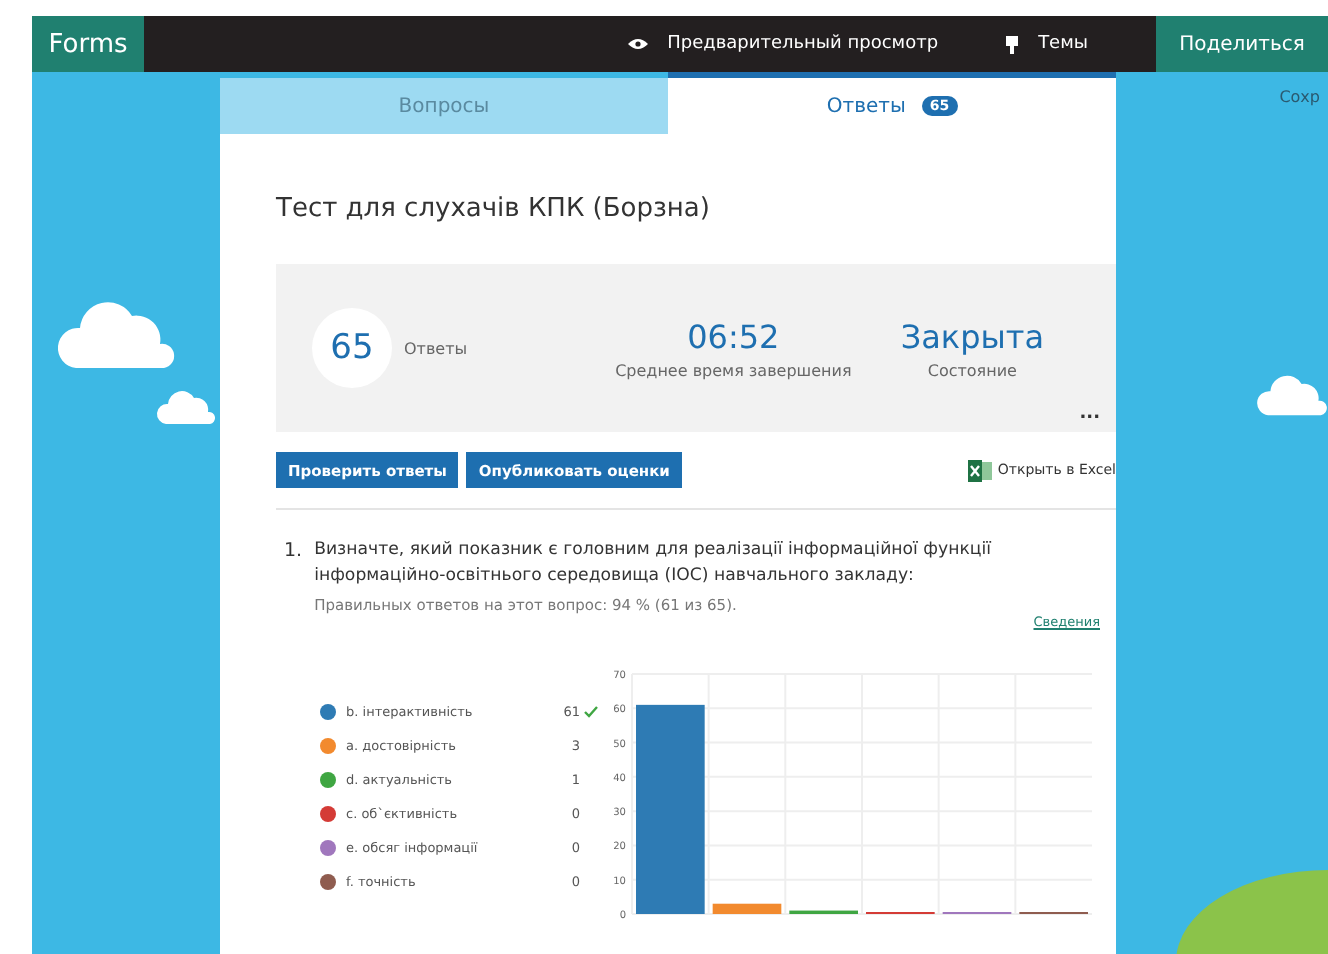 Image resolution: width=1328 pixels, height=954 pixels. Describe the element at coordinates (803, 44) in the screenshot. I see `preview-link: Предварительный просмотр` at that location.